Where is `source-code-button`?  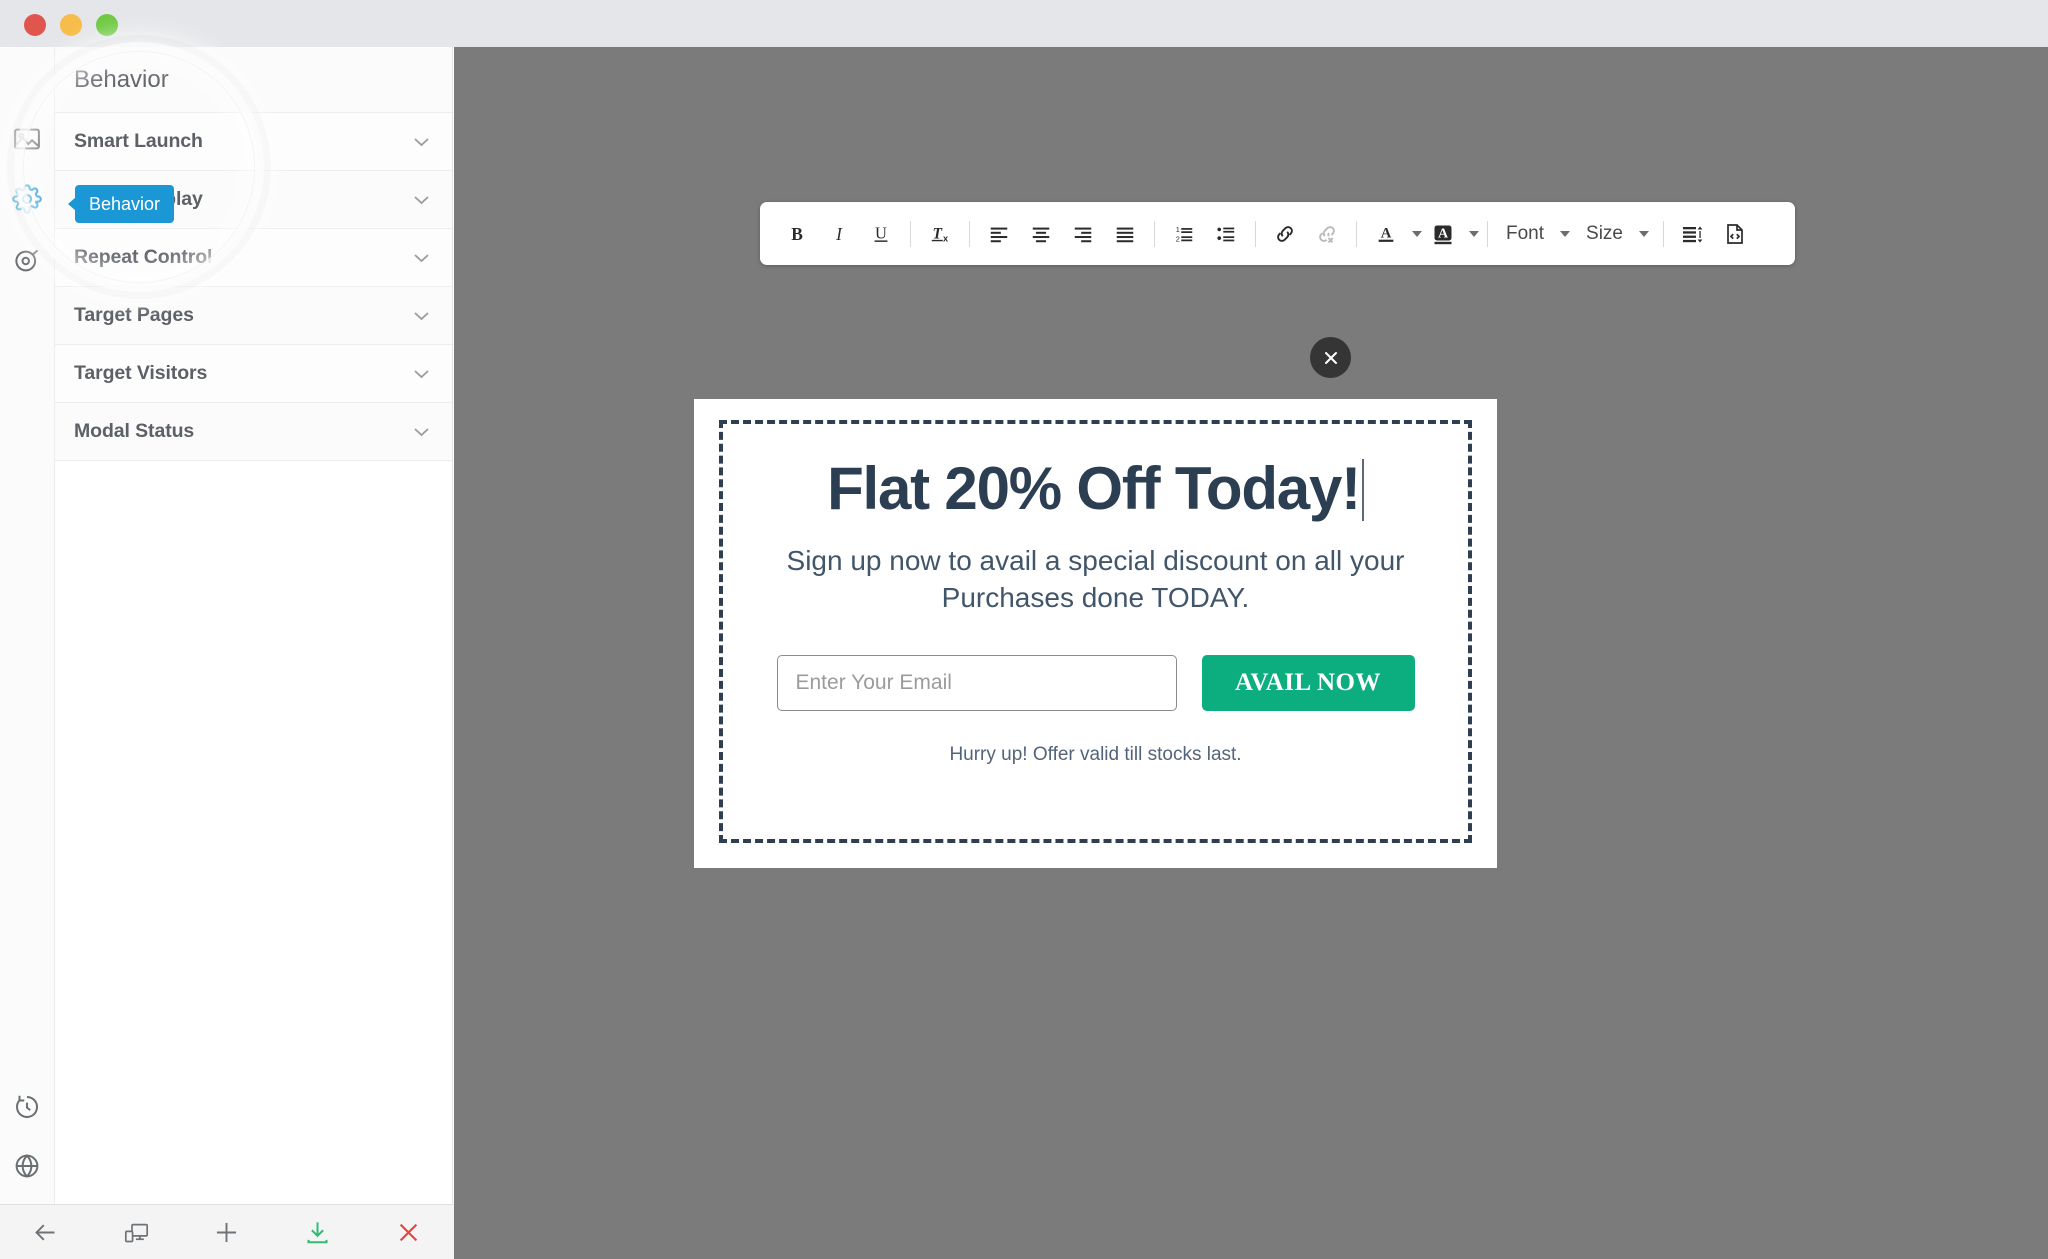
source-code-button is located at coordinates (1735, 234).